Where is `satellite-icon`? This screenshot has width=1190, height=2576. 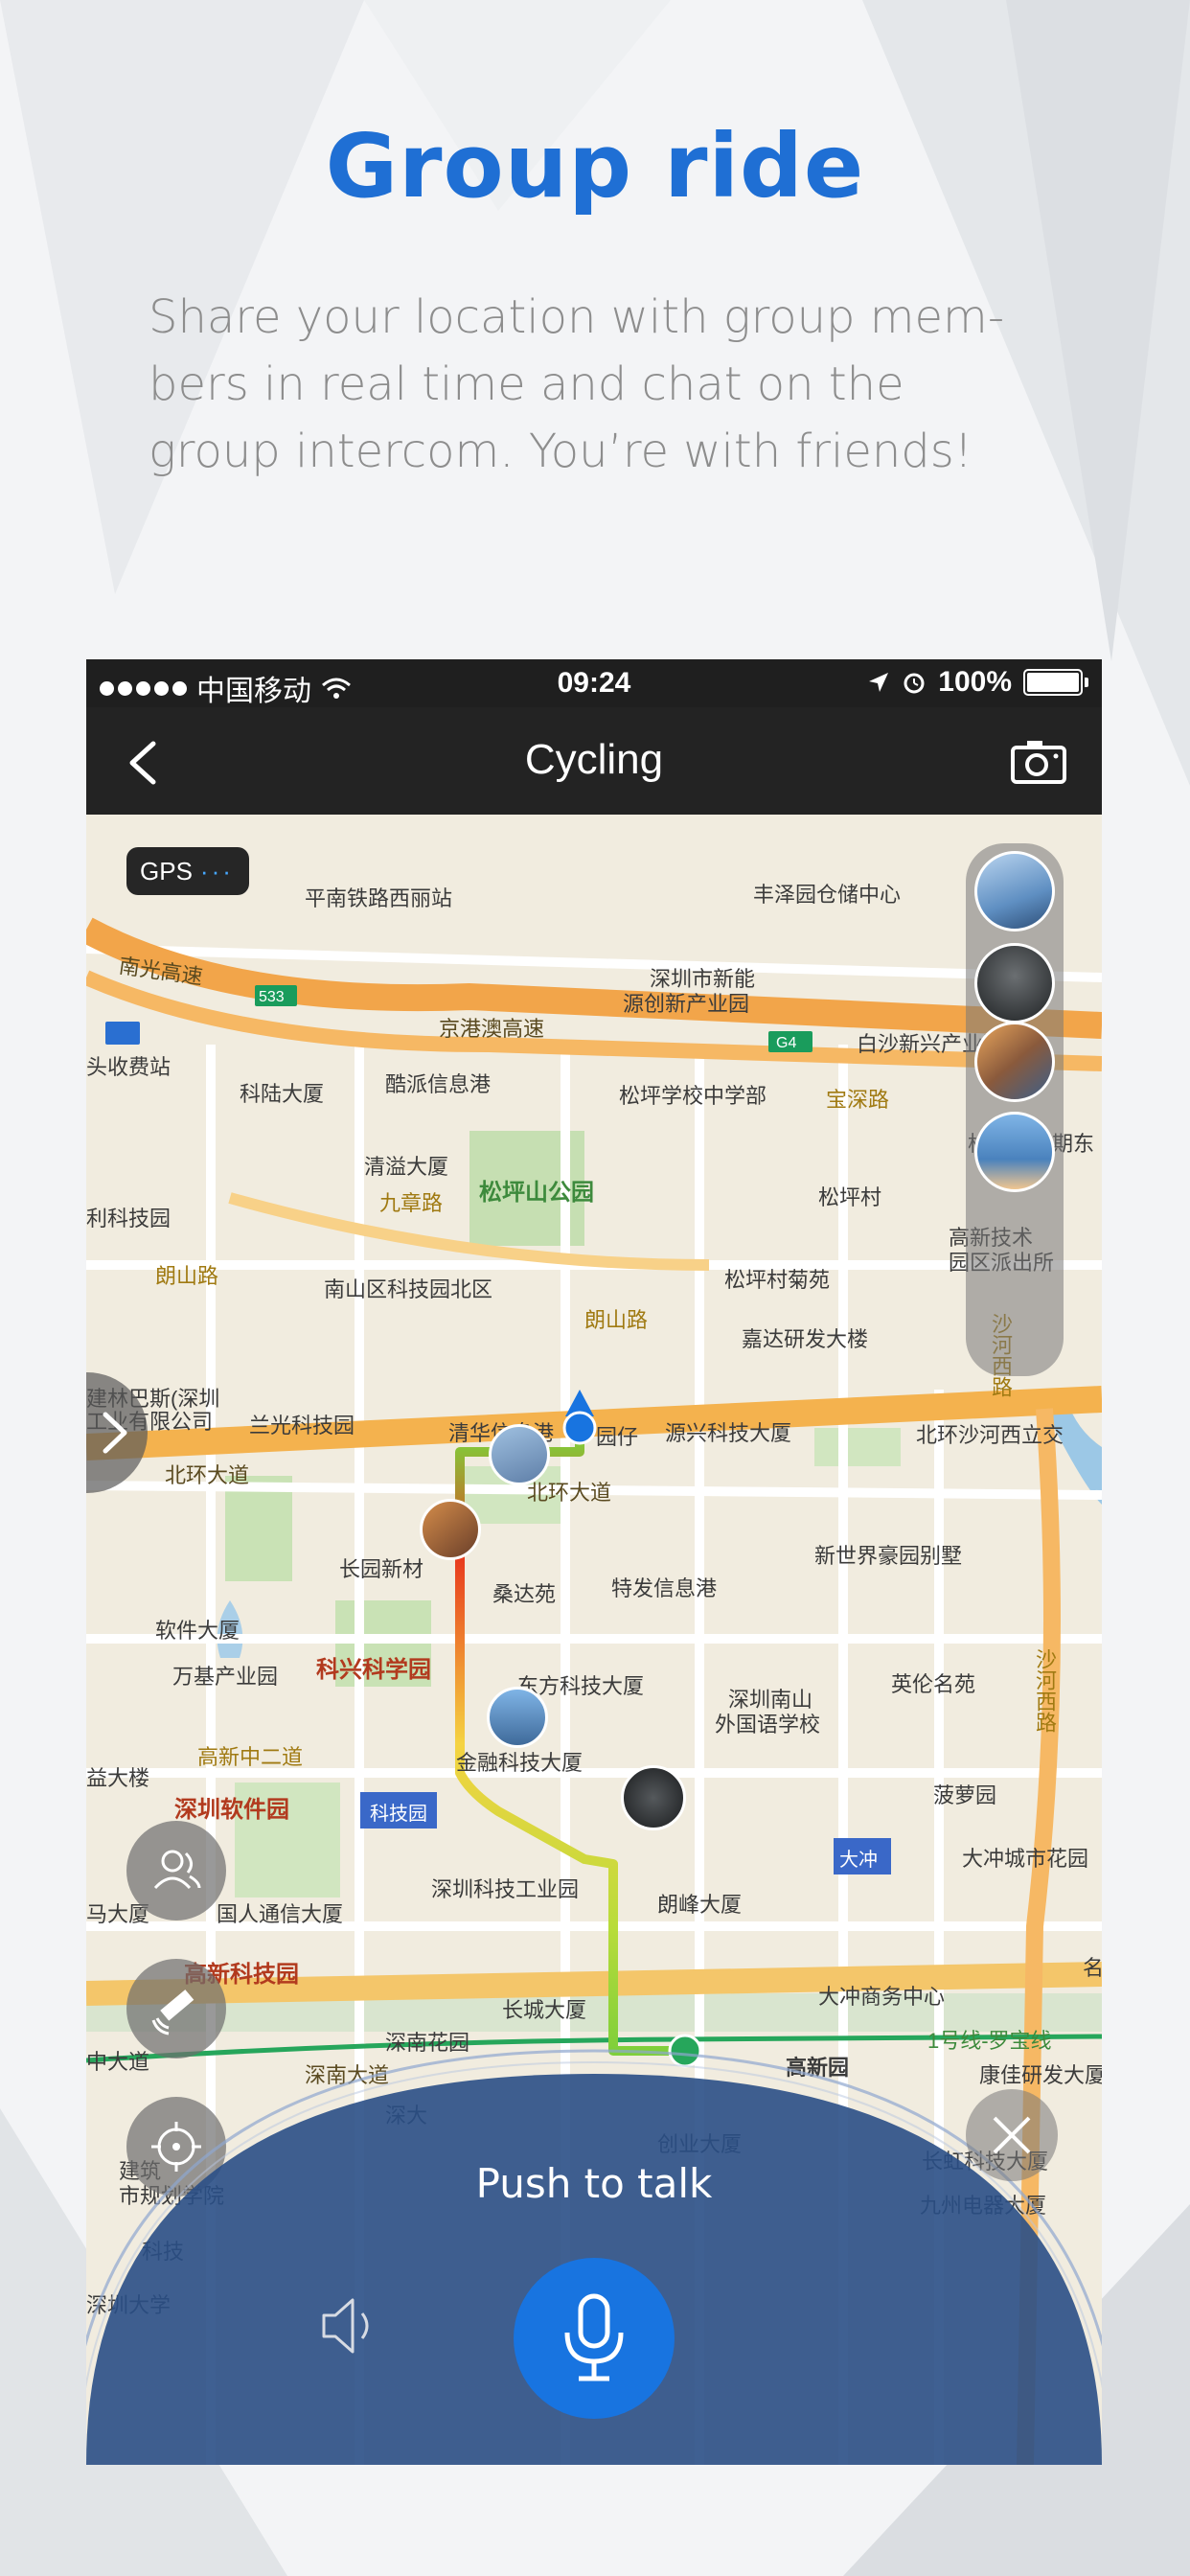
satellite-icon is located at coordinates (173, 2013).